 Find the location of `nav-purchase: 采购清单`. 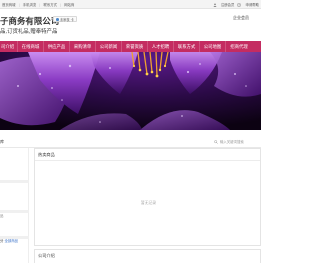

nav-purchase: 采购清单 is located at coordinates (83, 46).